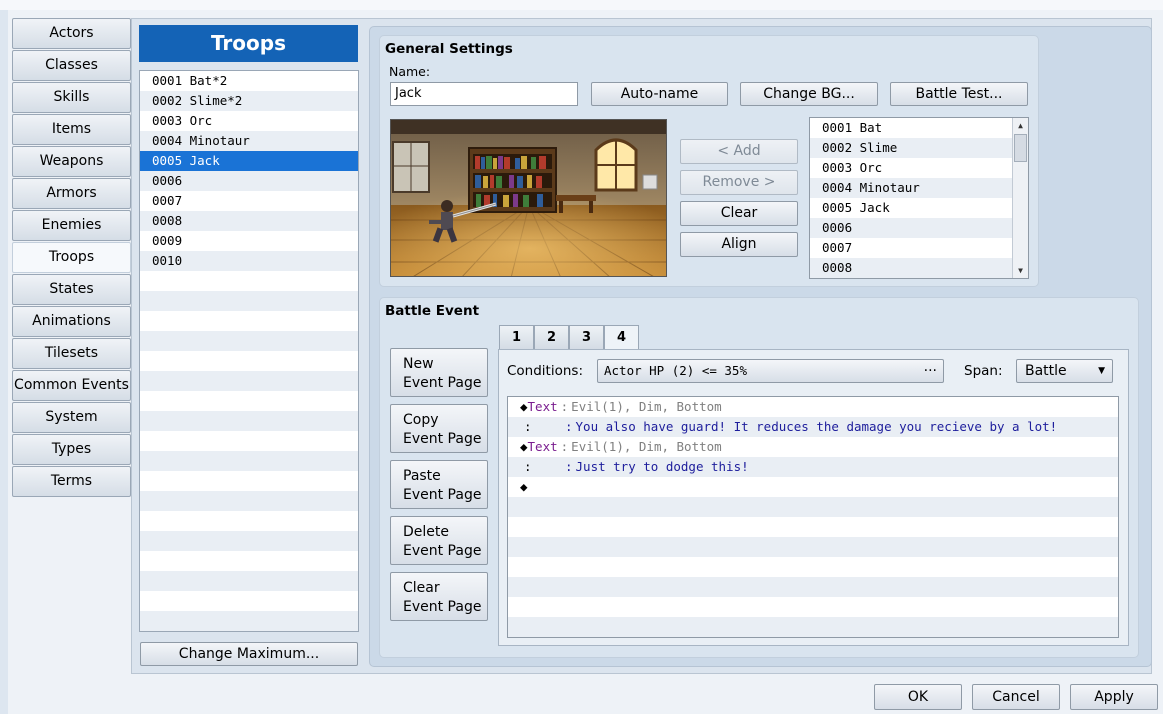 This screenshot has width=1163, height=714. What do you see at coordinates (919, 168) in the screenshot?
I see `enemy-item: 0003 Orc` at bounding box center [919, 168].